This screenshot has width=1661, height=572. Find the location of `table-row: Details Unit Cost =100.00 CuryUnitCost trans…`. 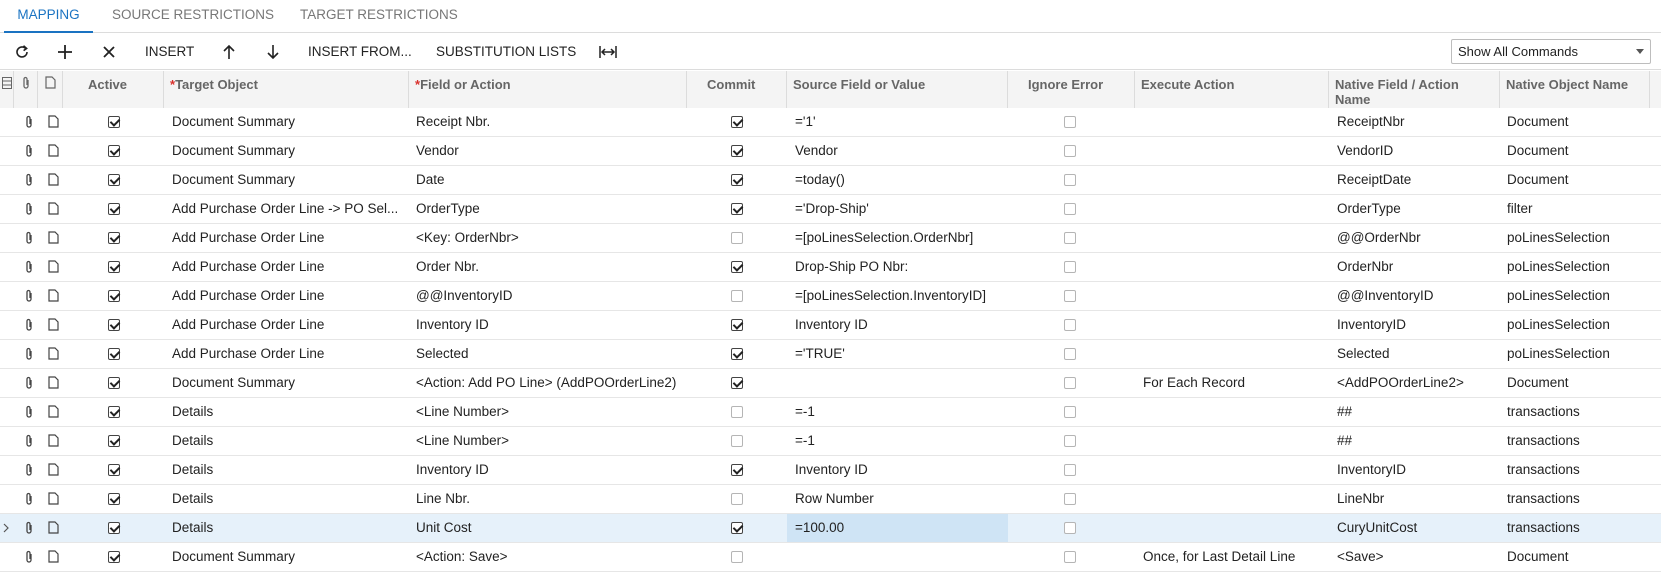

table-row: Details Unit Cost =100.00 CuryUnitCost trans… is located at coordinates (830, 528).